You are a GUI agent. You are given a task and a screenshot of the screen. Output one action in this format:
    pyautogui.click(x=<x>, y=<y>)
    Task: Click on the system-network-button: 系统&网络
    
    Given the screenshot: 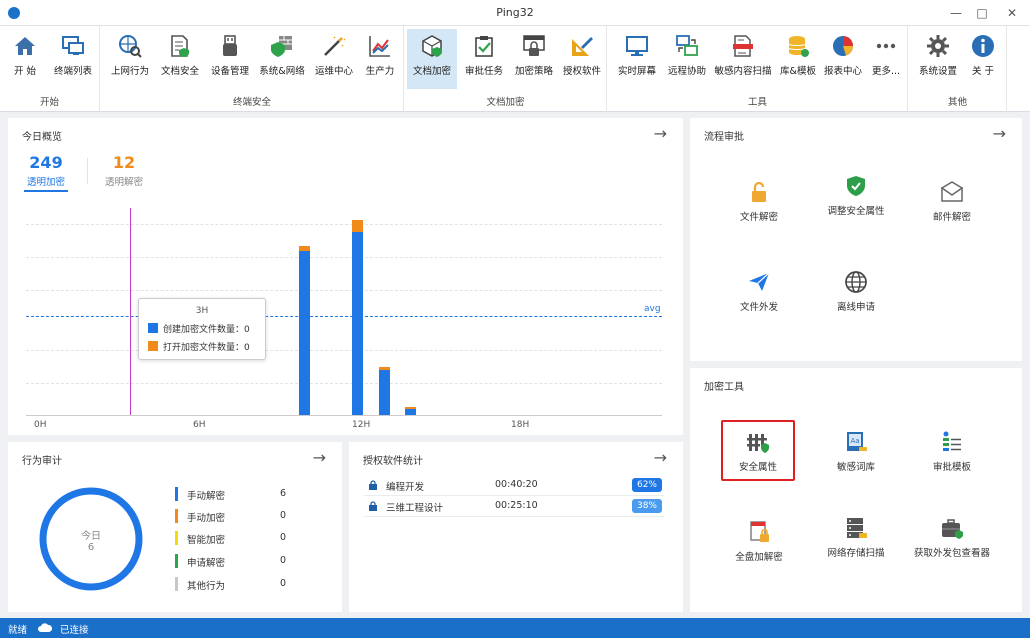 What is the action you would take?
    pyautogui.click(x=282, y=59)
    